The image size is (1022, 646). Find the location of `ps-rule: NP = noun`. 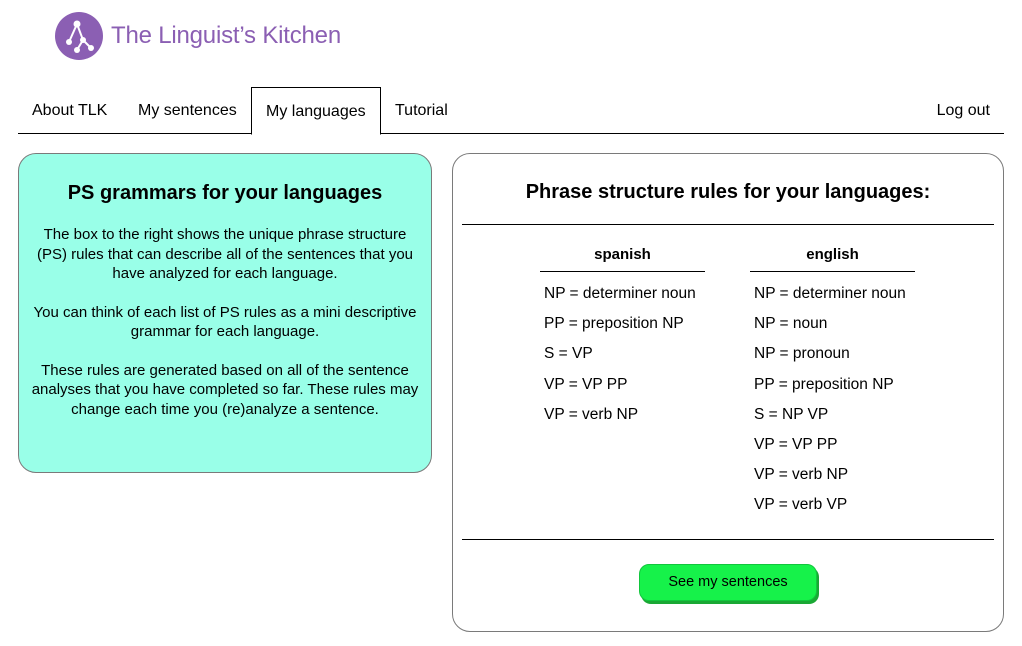

ps-rule: NP = noun is located at coordinates (791, 324).